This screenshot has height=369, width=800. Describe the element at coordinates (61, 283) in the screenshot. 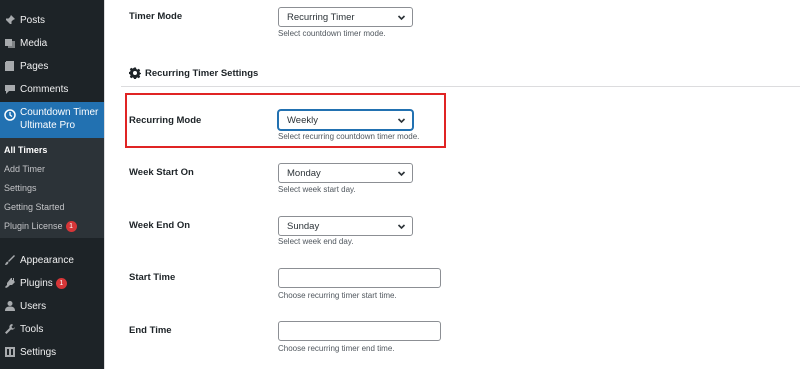

I see `plugins-update-badge: 1` at that location.